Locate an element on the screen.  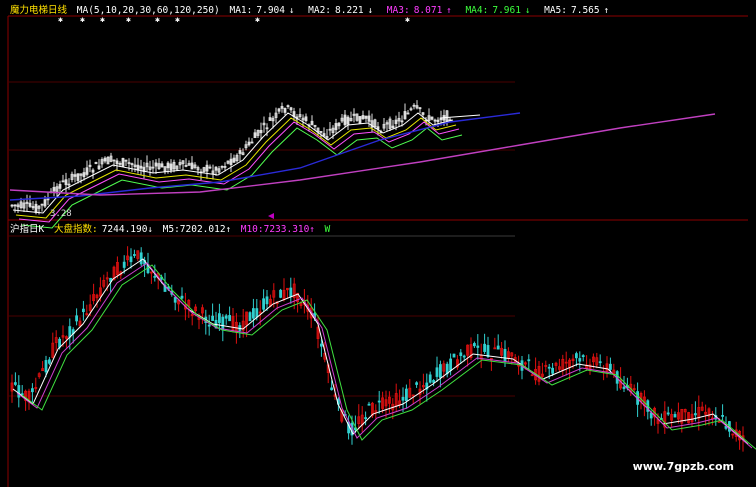
ma4-readout: MA4: 7.961 ↓ is located at coordinates (502, 10).